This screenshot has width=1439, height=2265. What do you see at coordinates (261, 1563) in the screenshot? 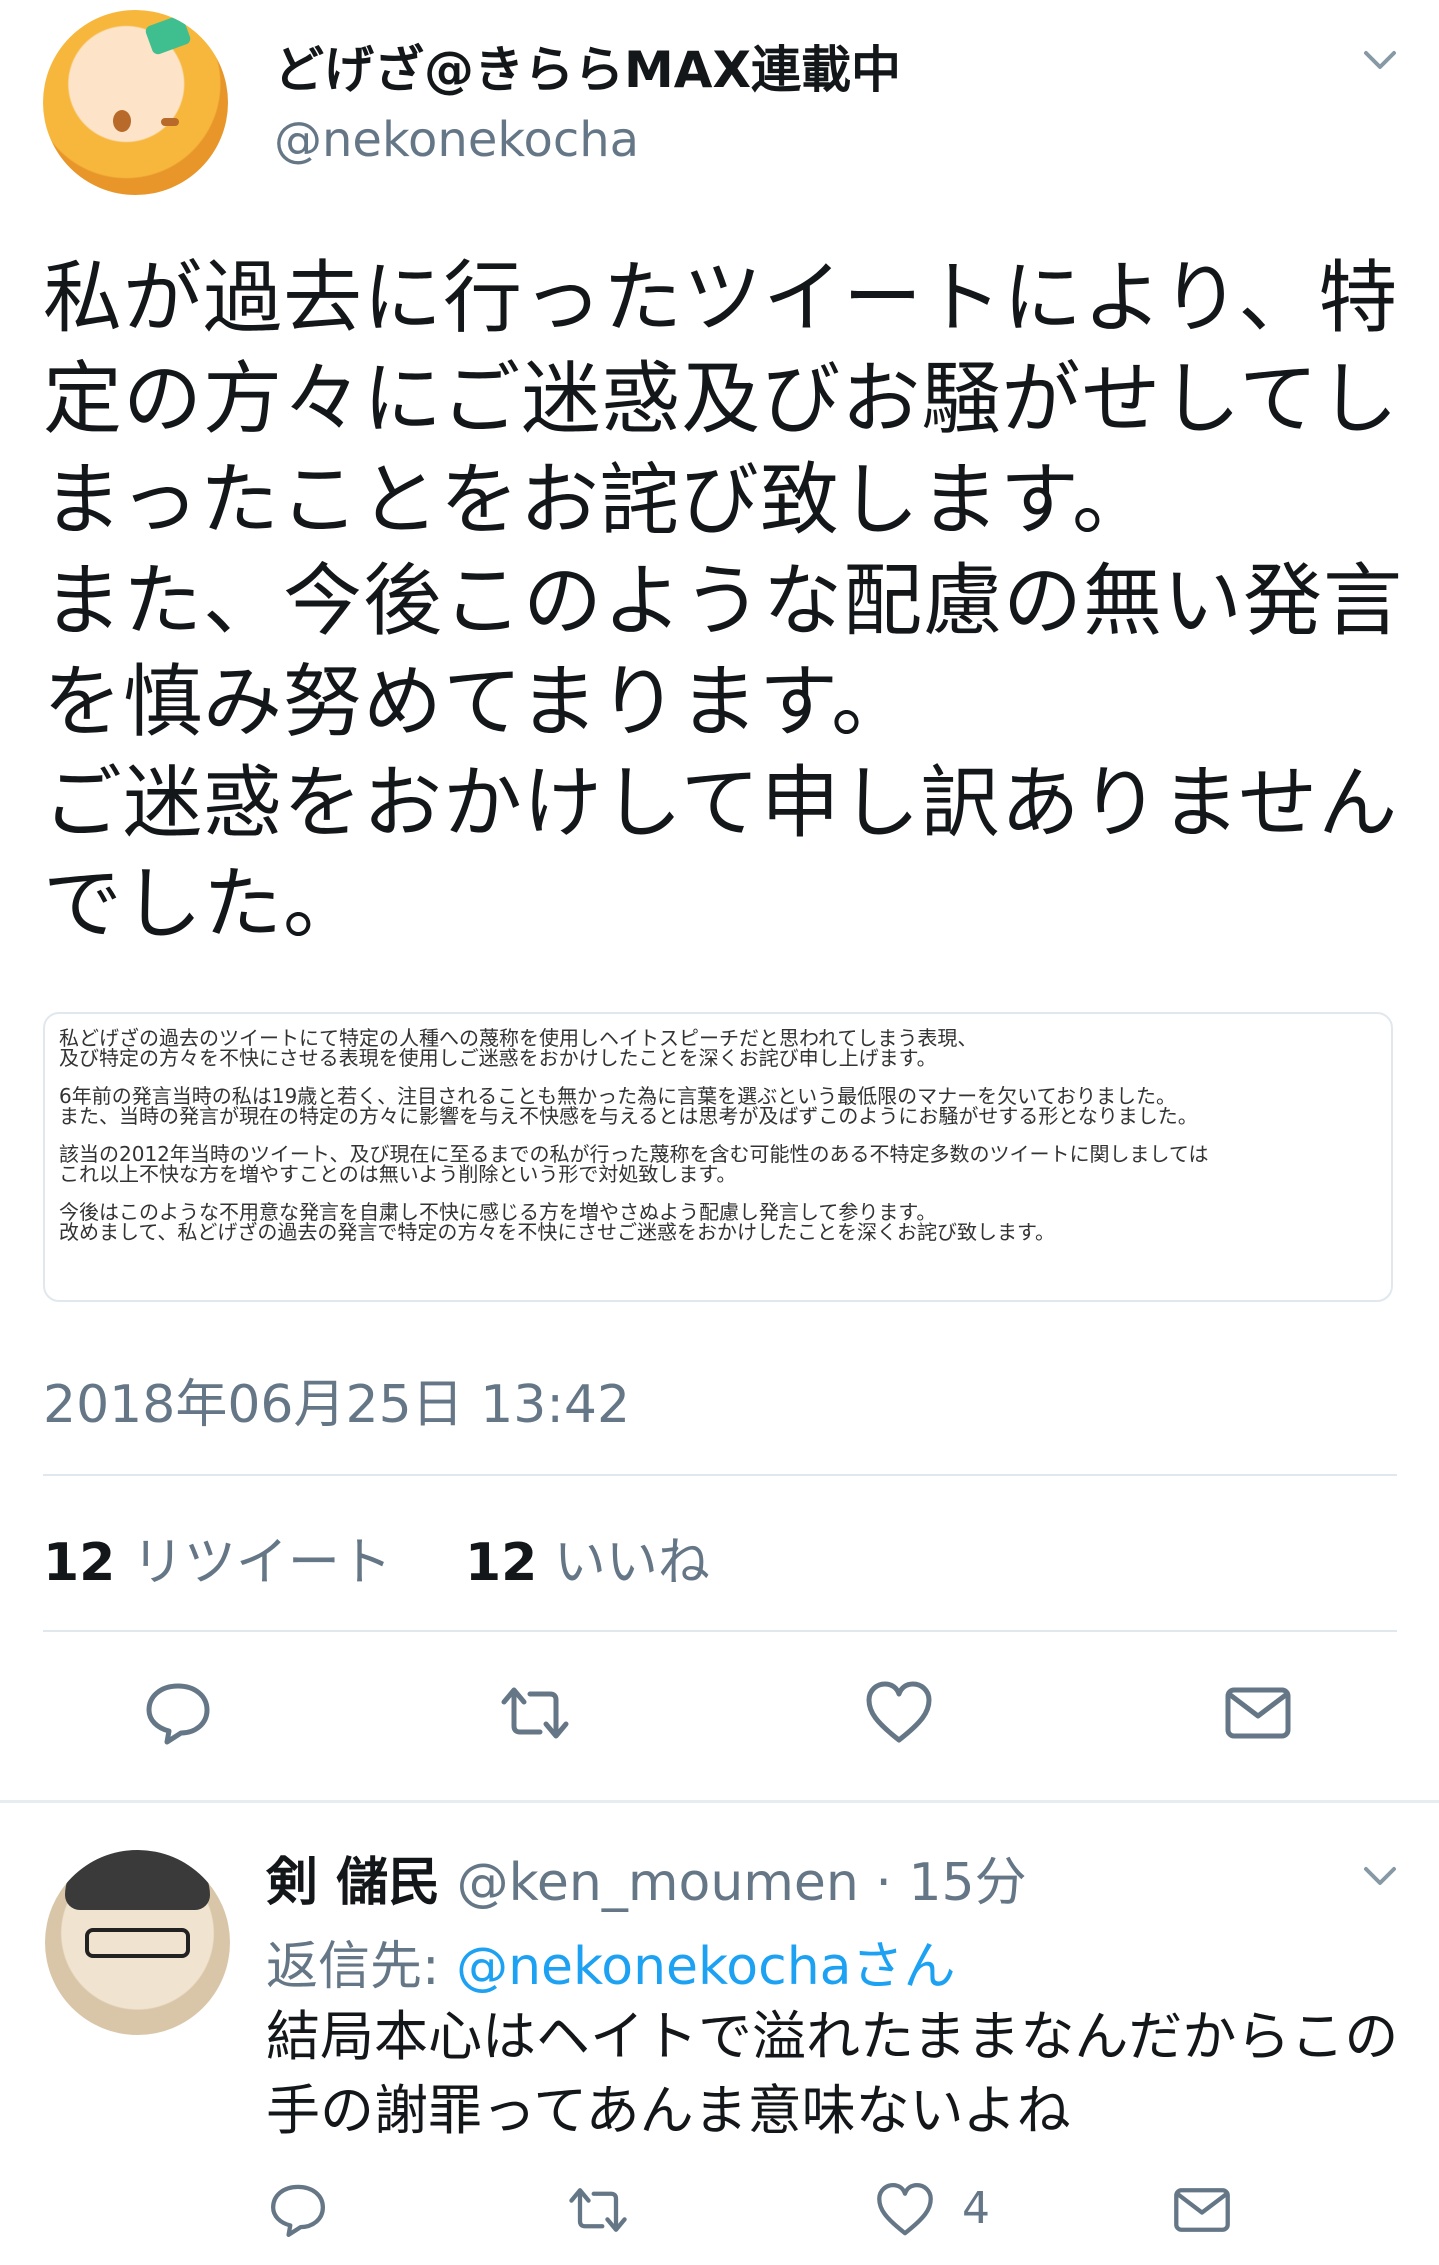
I see `retweet-label: リツイート` at bounding box center [261, 1563].